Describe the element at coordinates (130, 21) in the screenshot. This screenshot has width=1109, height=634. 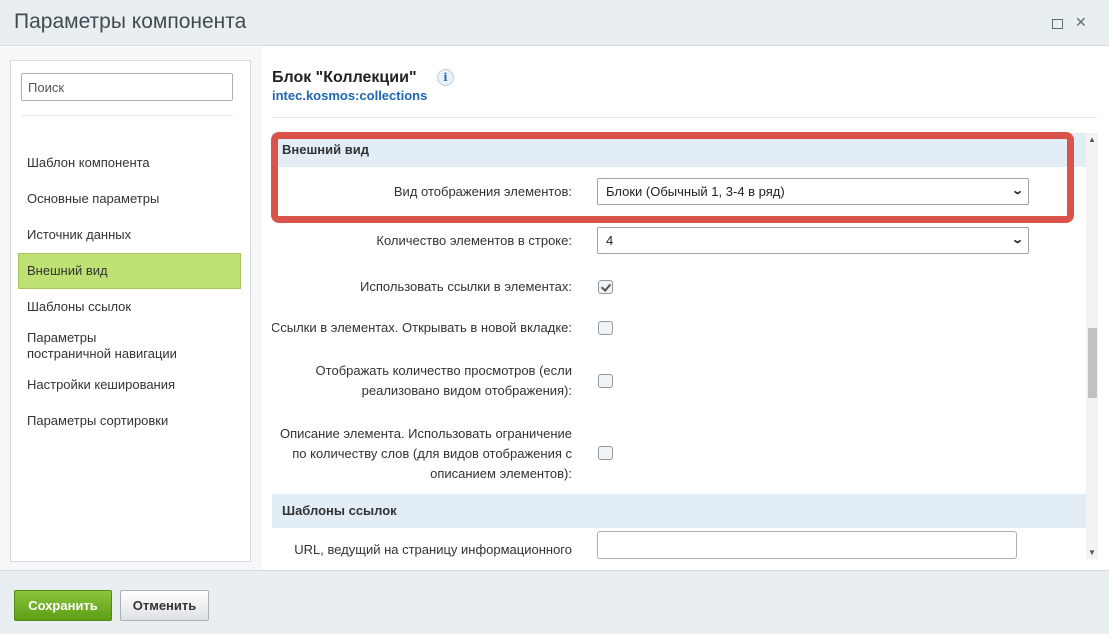
I see `window-title: Параметры компонента` at that location.